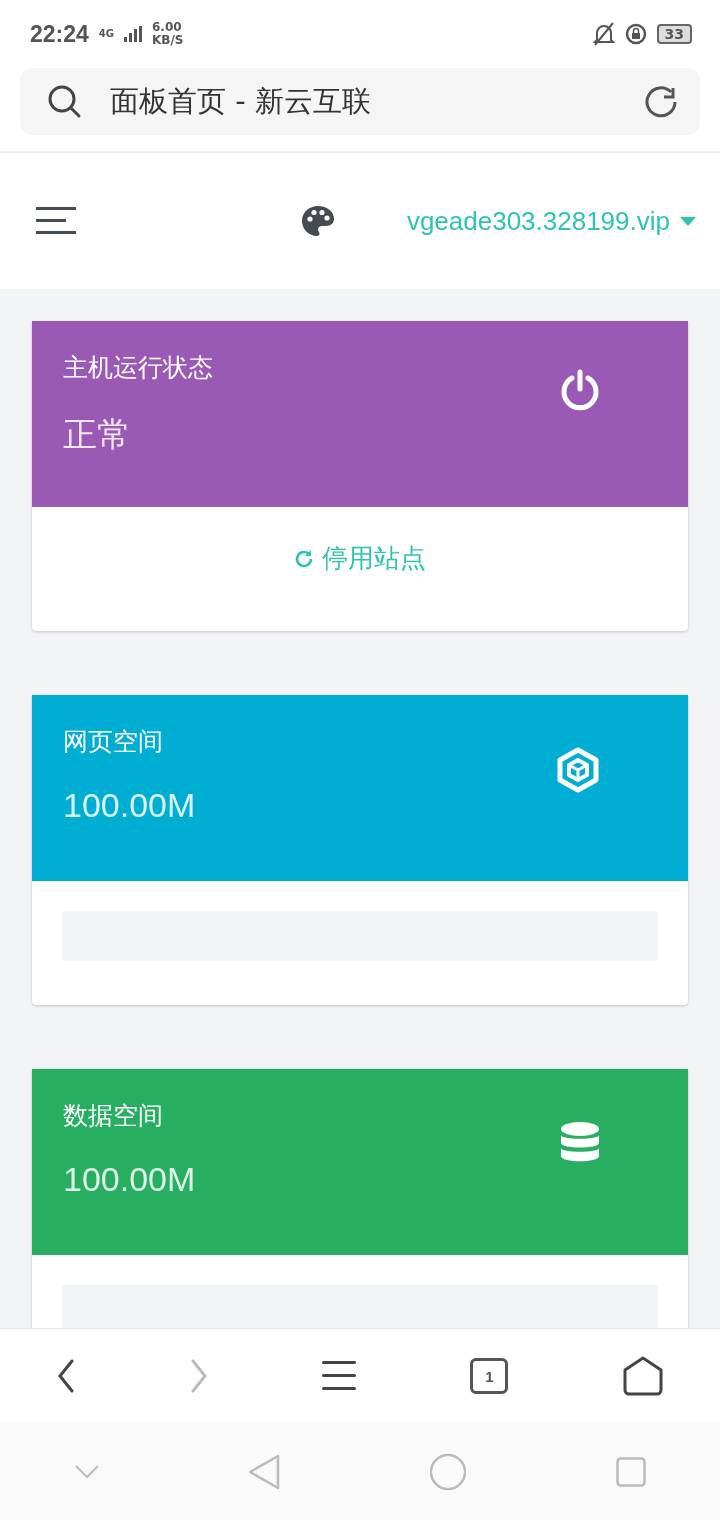 The image size is (720, 1520). What do you see at coordinates (106, 34) in the screenshot?
I see `network-type: 4G` at bounding box center [106, 34].